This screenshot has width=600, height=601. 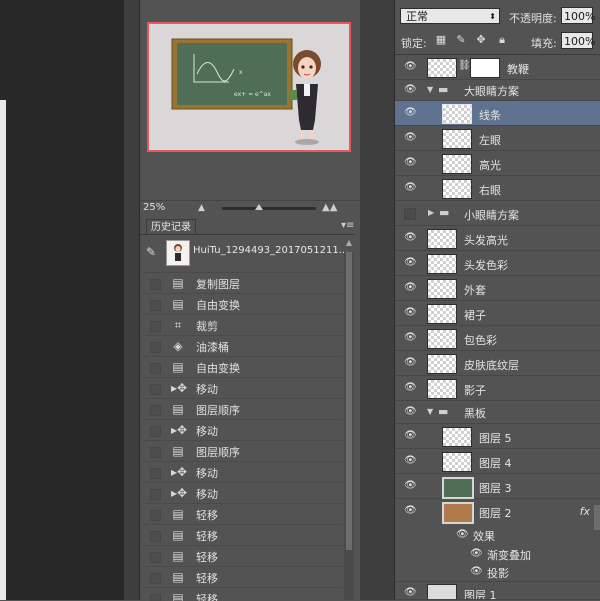 I want to click on zoom-slider, so click(x=269, y=208).